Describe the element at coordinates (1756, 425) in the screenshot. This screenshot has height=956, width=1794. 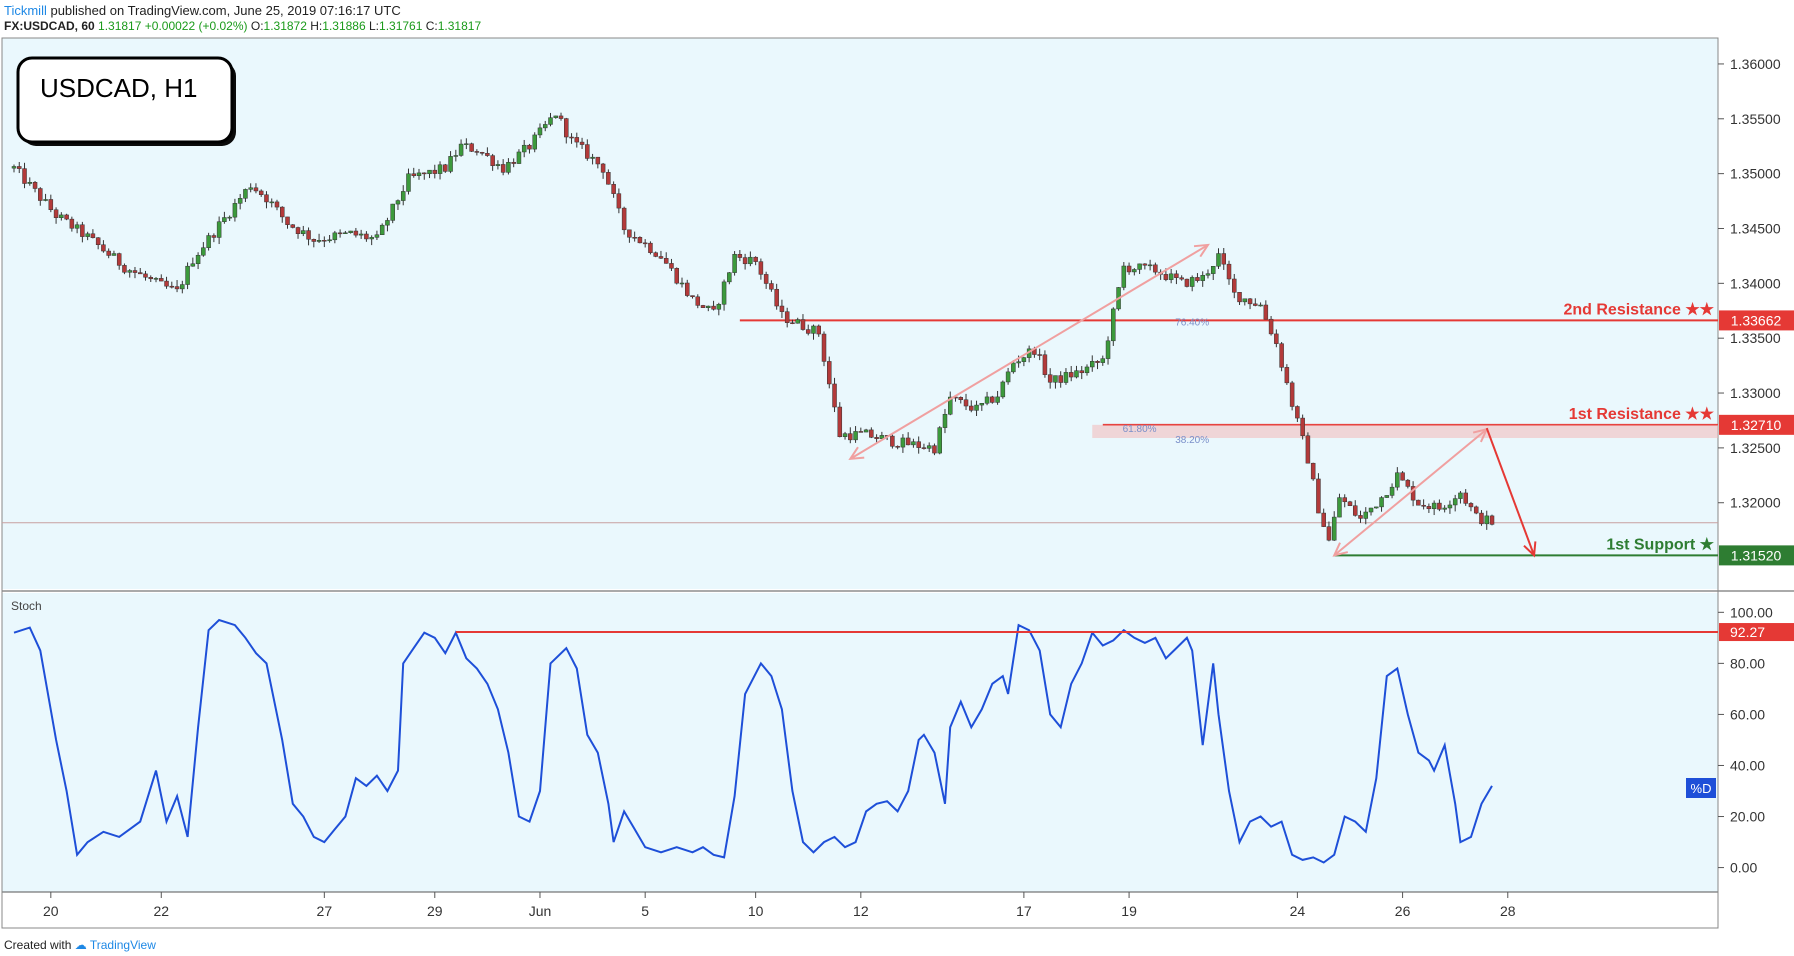
I see `level-price-value: 1.32710` at that location.